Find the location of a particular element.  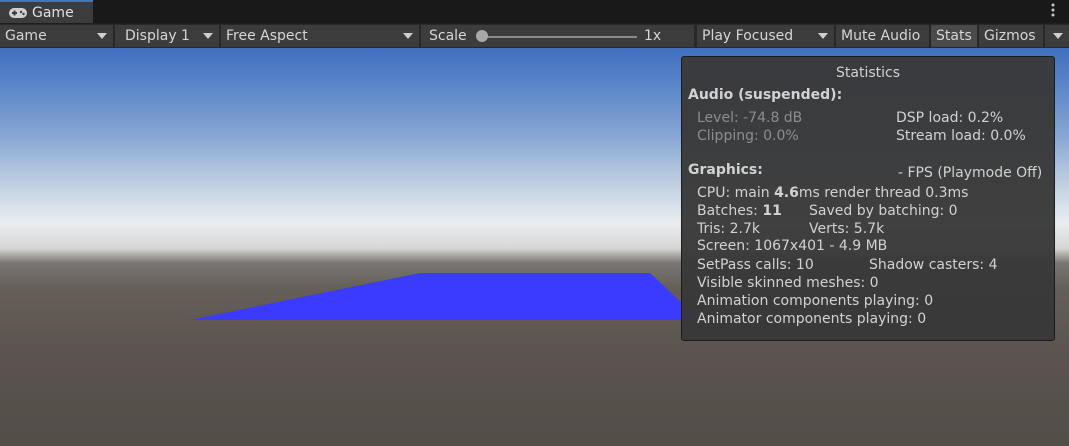

audio-clipping: Clipping: 0.0% is located at coordinates (748, 136).